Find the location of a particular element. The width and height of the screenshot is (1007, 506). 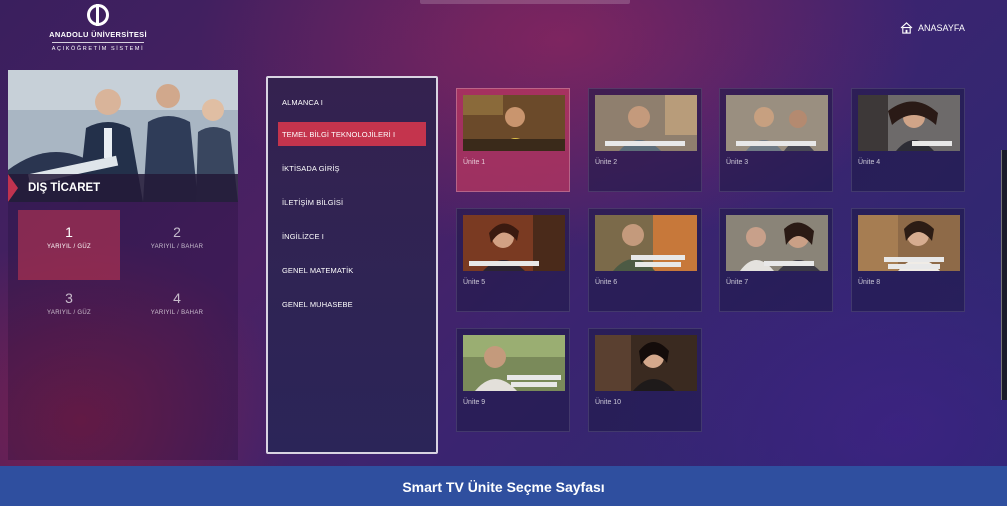

program-title: DIŞ TİCARET is located at coordinates (123, 188).